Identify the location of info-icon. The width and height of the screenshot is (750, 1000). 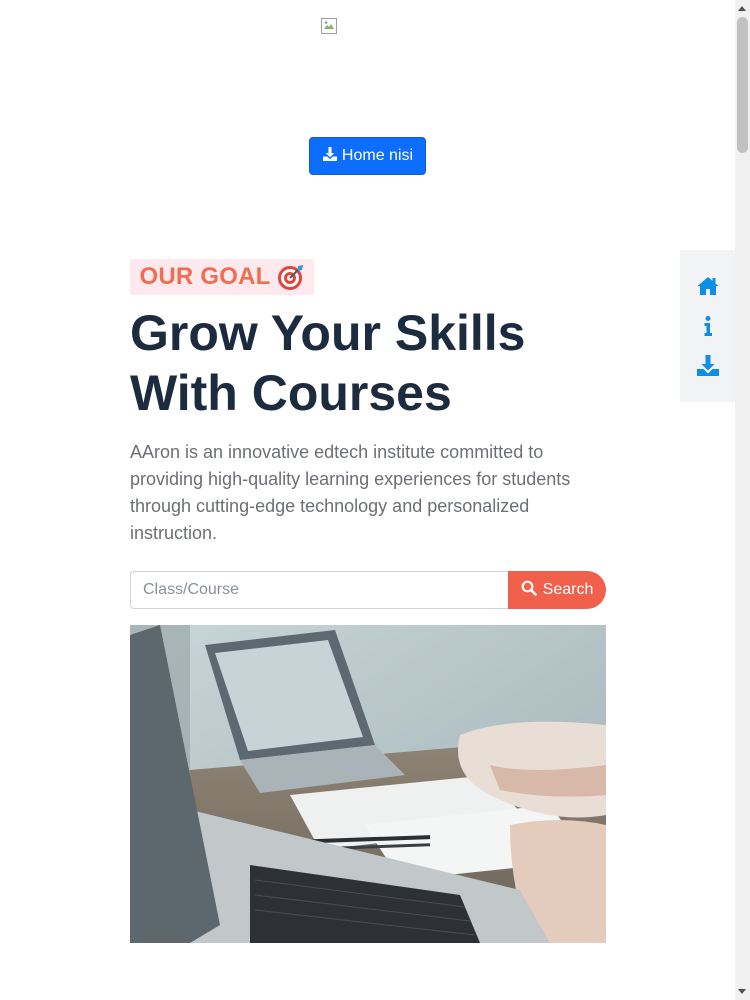
(708, 326).